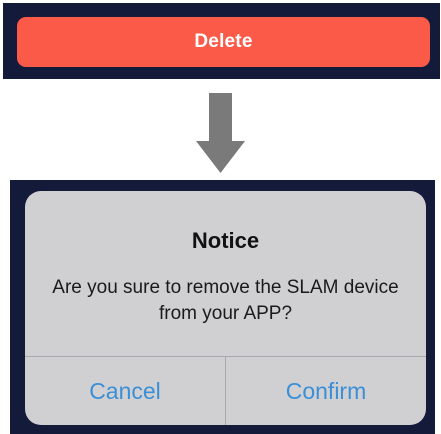 The height and width of the screenshot is (434, 441). I want to click on dialog-title: Notice, so click(225, 240).